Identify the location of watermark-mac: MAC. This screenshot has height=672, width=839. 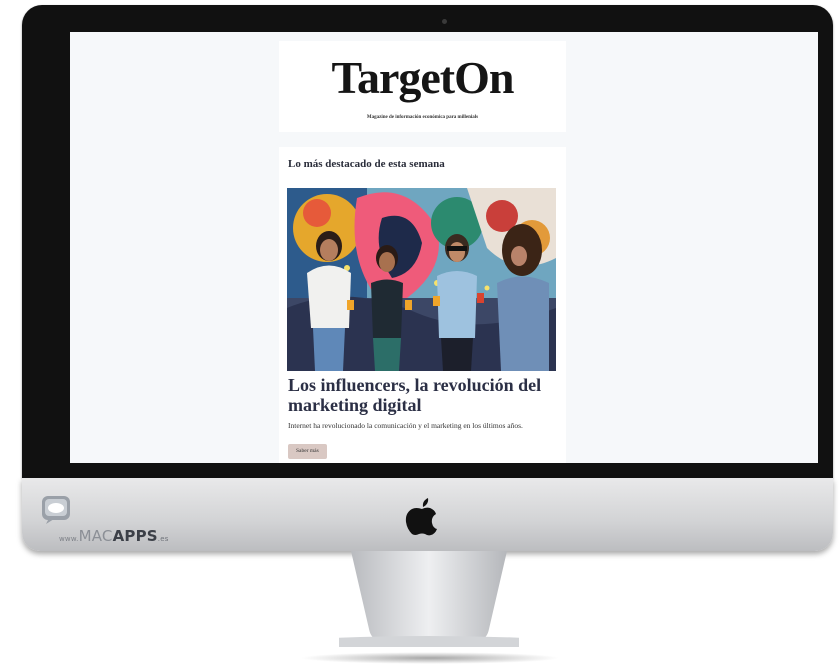
(95, 536).